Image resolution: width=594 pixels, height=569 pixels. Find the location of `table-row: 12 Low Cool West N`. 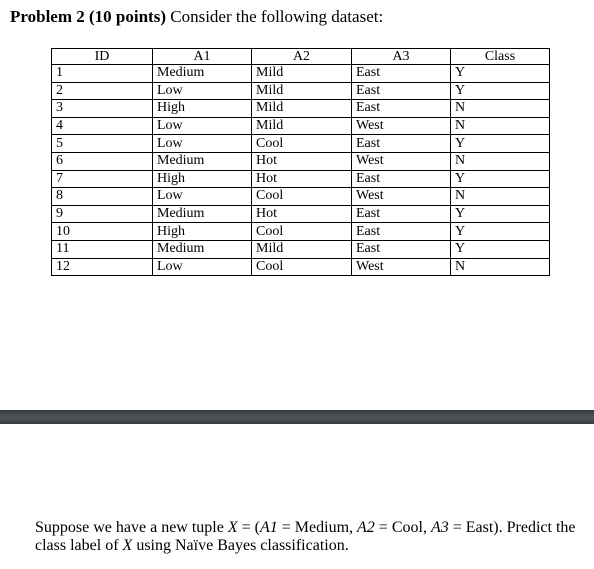

table-row: 12 Low Cool West N is located at coordinates (300, 267).